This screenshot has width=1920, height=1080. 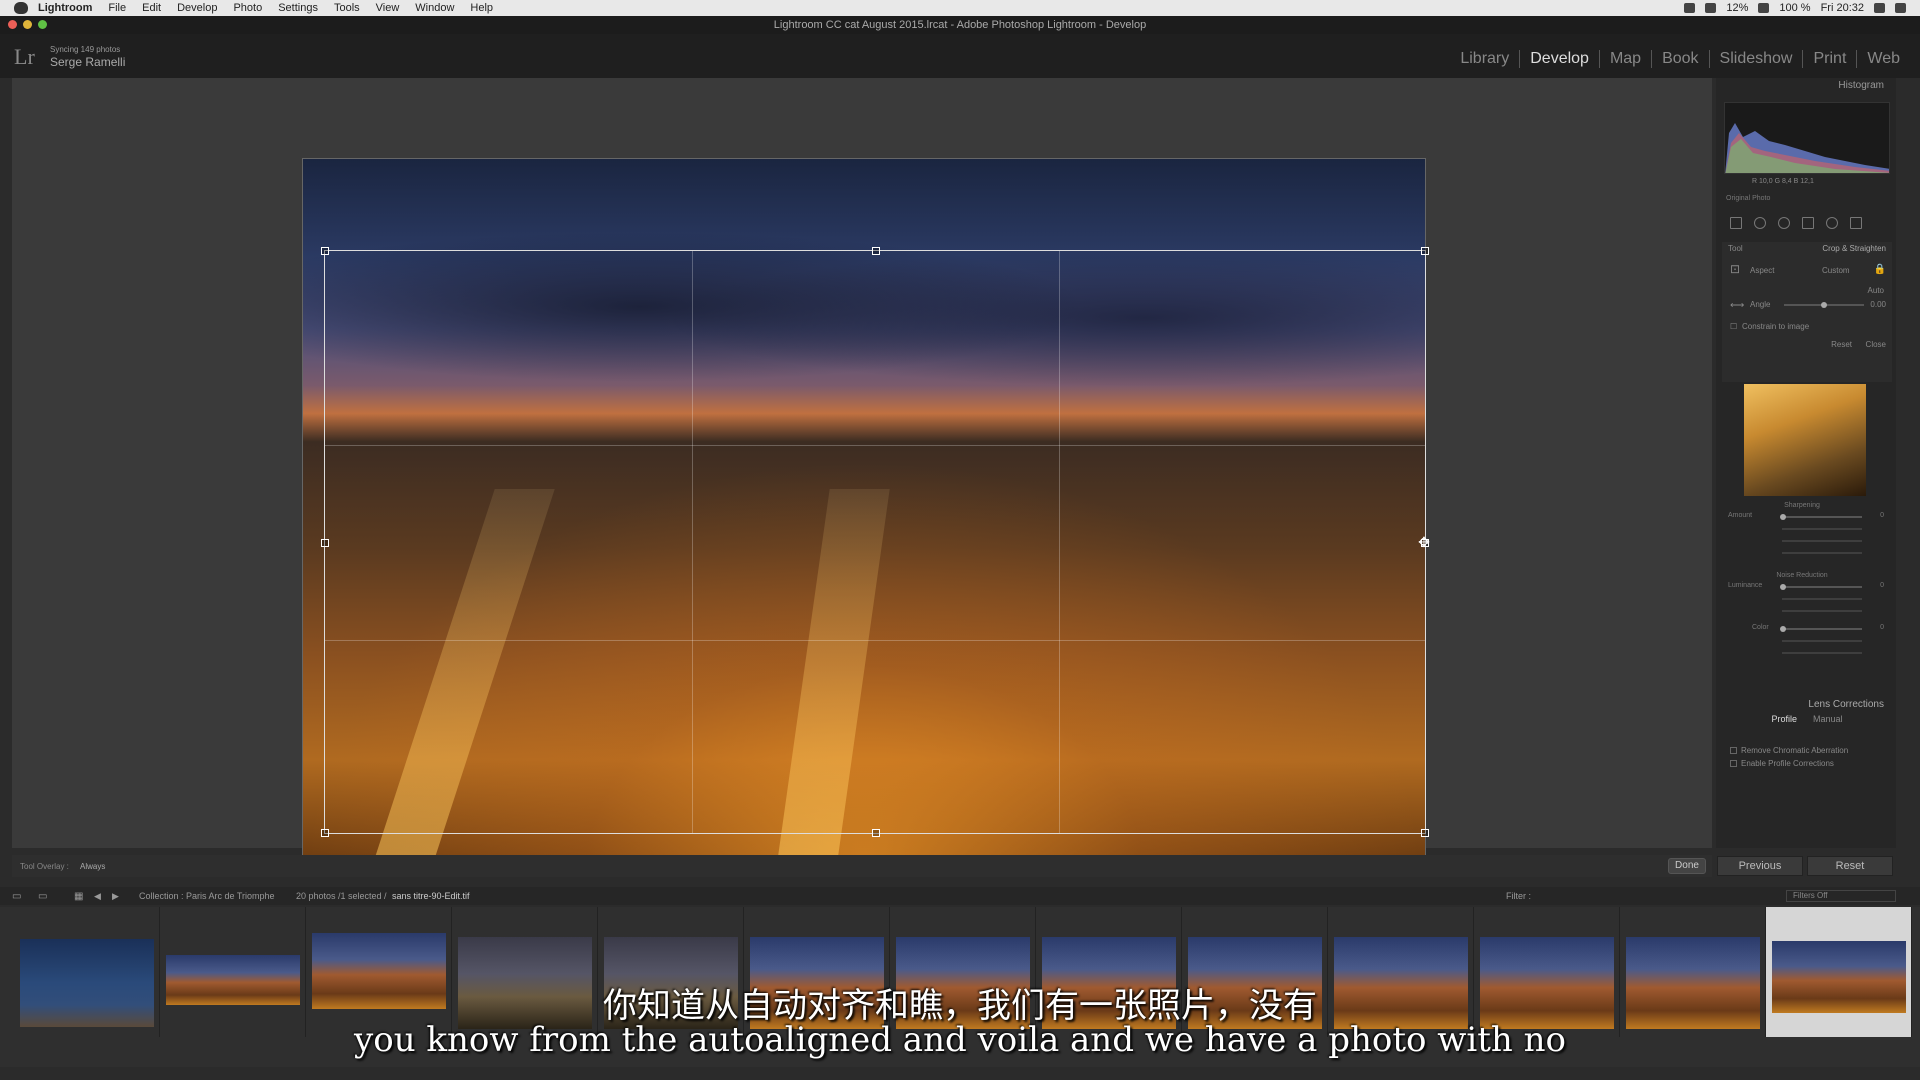 What do you see at coordinates (1760, 223) in the screenshot?
I see `spot-removal-icon` at bounding box center [1760, 223].